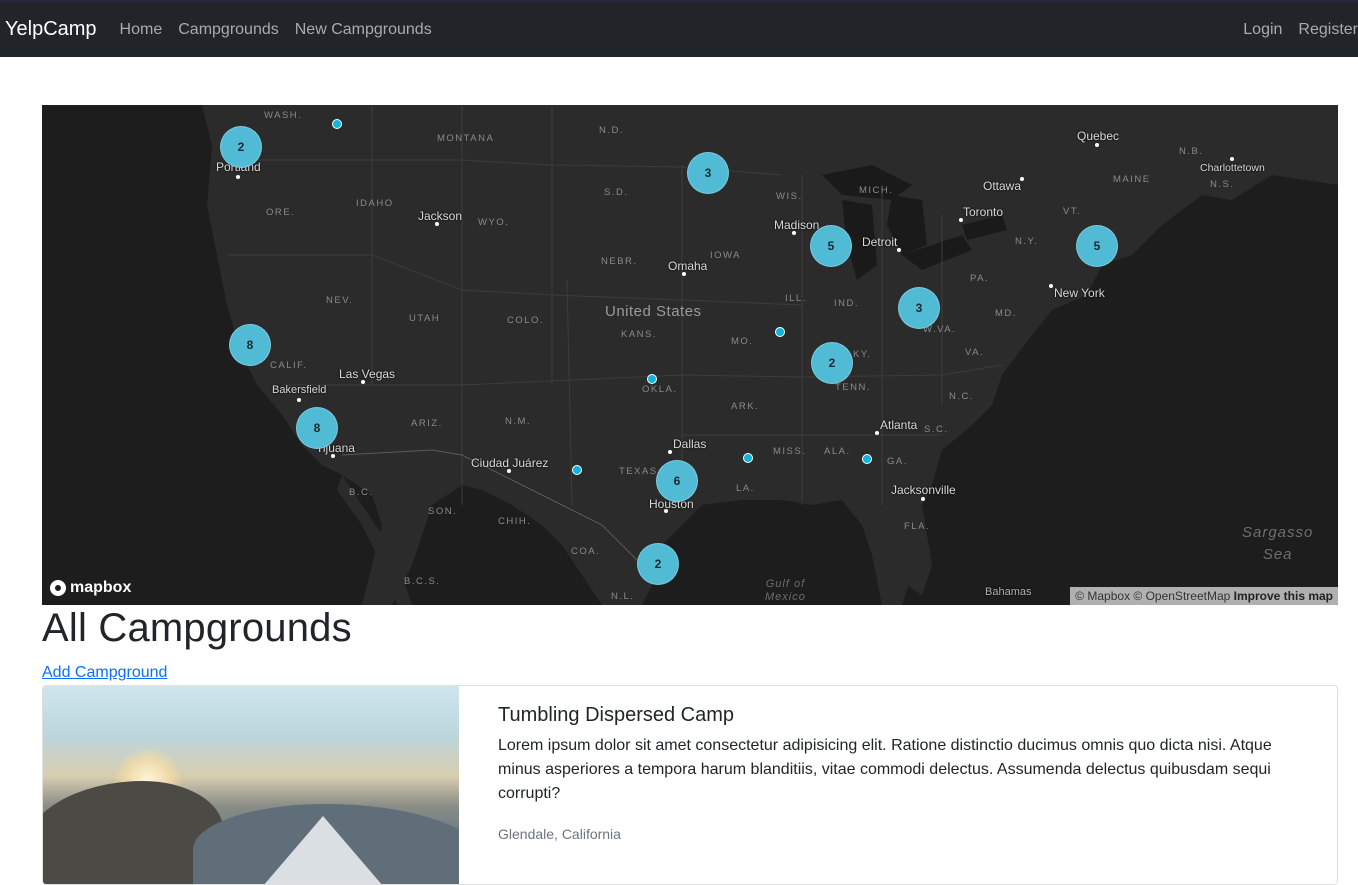  Describe the element at coordinates (862, 354) in the screenshot. I see `state-label: KY.` at that location.